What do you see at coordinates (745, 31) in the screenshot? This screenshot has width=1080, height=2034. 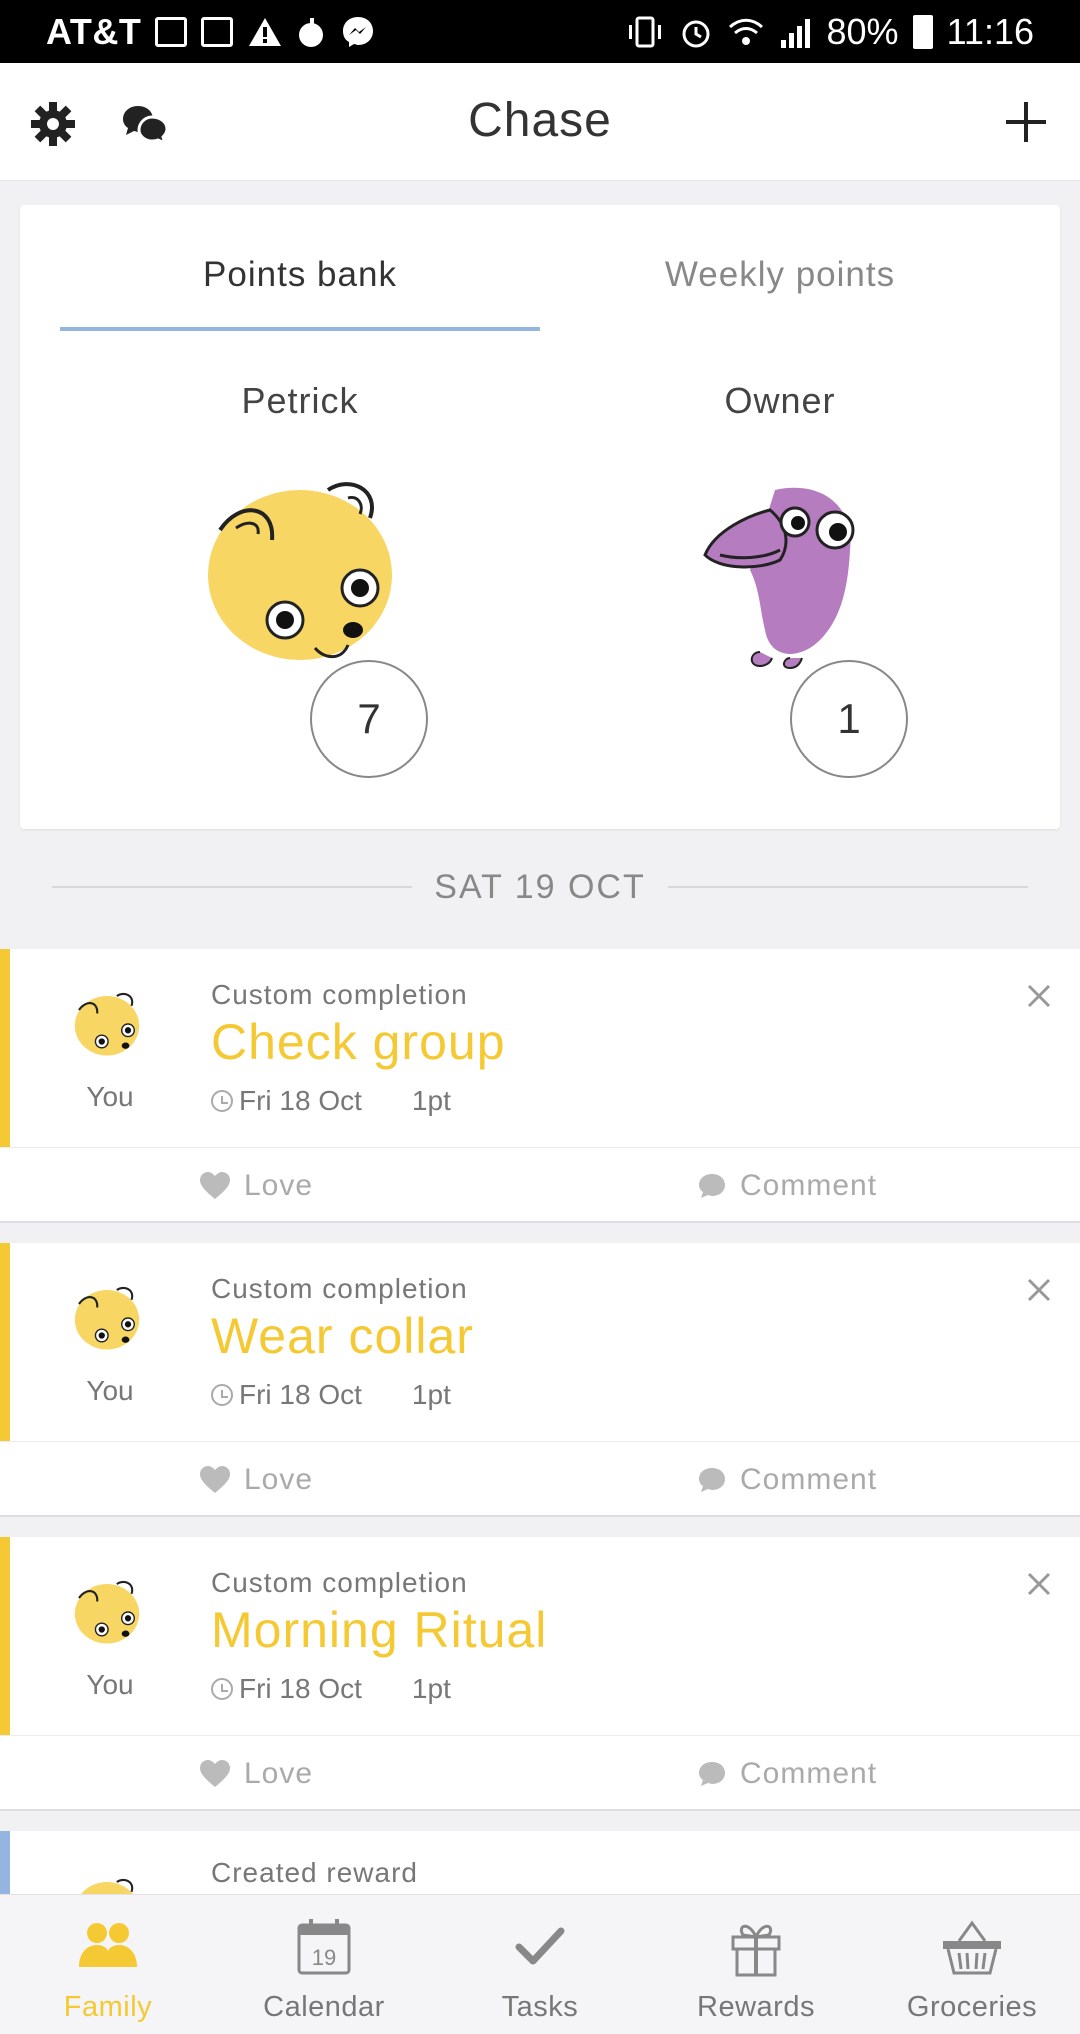 I see `wifi-icon` at bounding box center [745, 31].